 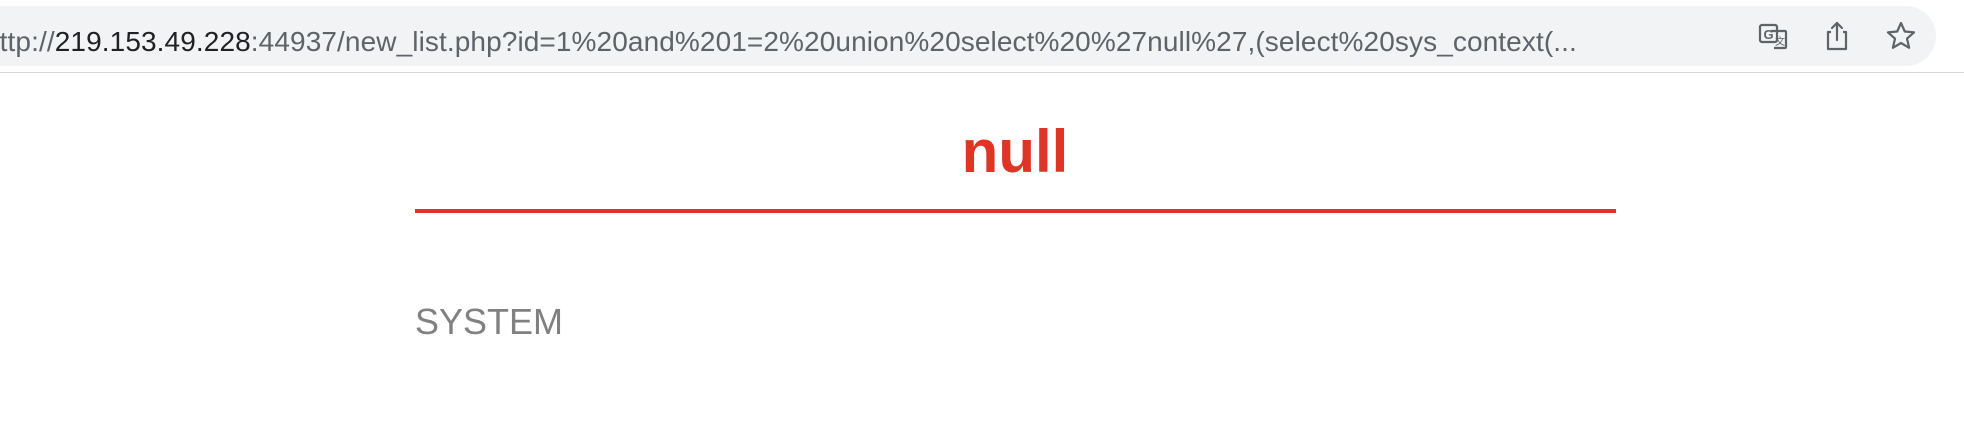 I want to click on url-host: 219.153.49.228, so click(x=152, y=41).